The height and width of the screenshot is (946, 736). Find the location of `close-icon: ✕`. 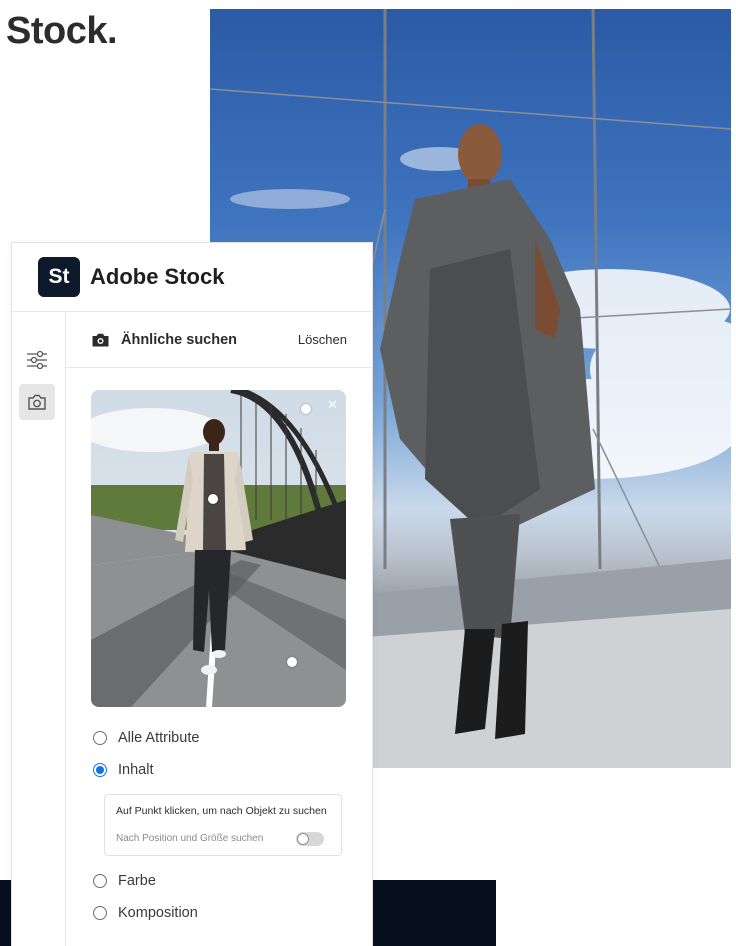

close-icon: ✕ is located at coordinates (332, 405).